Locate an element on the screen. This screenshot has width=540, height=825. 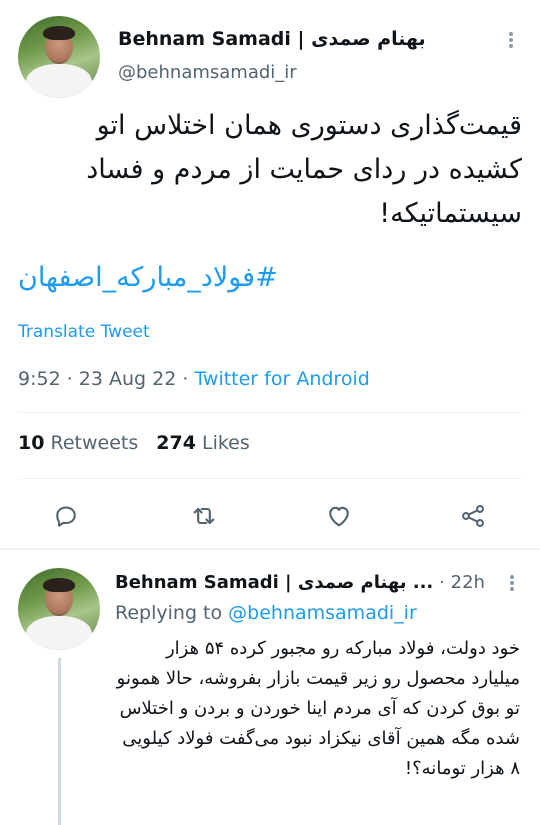
reply-header: Behnam Samadi | بهنام صمدی ... · 22h is located at coordinates (310, 582).